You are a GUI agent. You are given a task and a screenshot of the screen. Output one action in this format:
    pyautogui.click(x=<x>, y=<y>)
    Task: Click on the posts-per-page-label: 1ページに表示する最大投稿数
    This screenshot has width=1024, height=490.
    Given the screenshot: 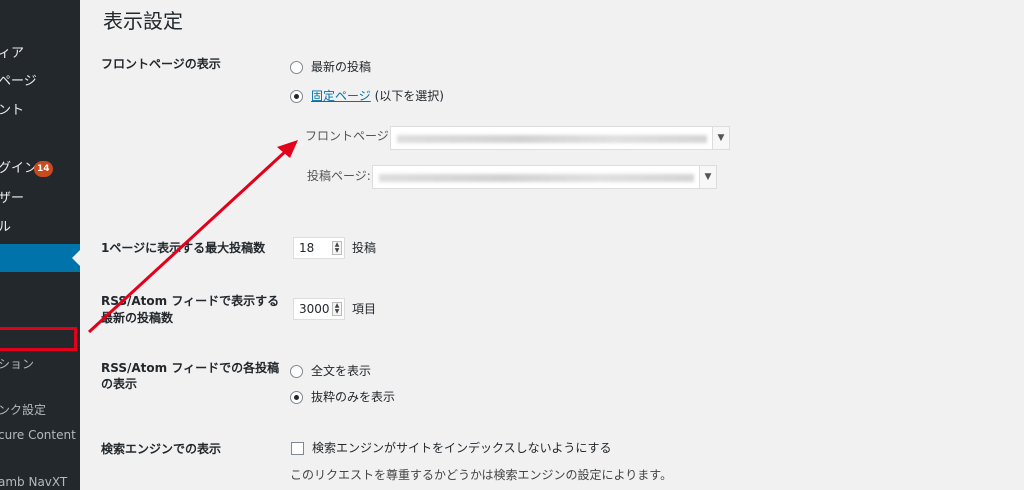 What is the action you would take?
    pyautogui.click(x=183, y=248)
    